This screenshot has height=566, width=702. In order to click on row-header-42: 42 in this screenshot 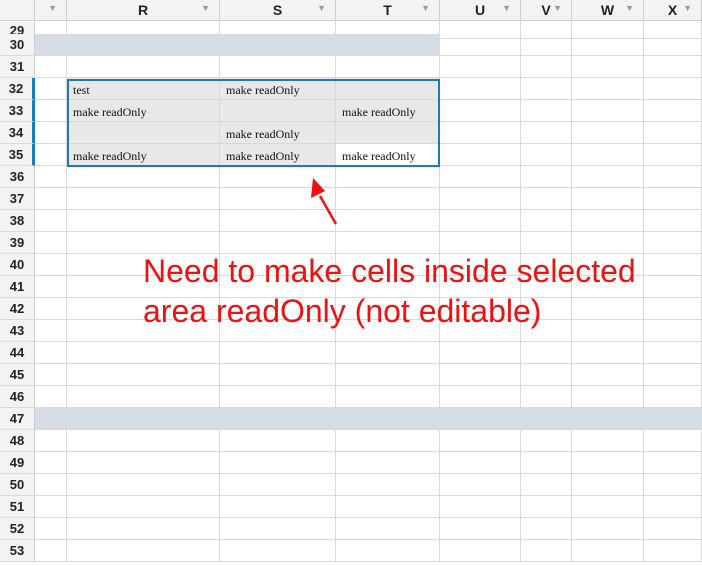, I will do `click(17, 309)`.